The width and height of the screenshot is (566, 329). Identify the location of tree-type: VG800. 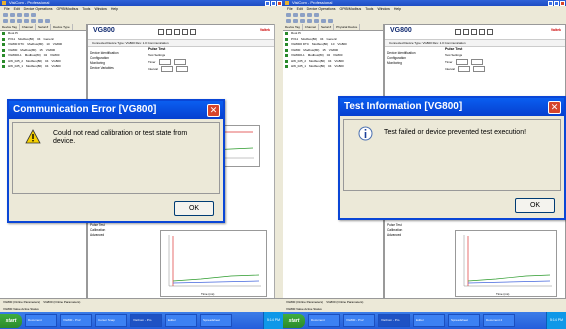
(339, 66).